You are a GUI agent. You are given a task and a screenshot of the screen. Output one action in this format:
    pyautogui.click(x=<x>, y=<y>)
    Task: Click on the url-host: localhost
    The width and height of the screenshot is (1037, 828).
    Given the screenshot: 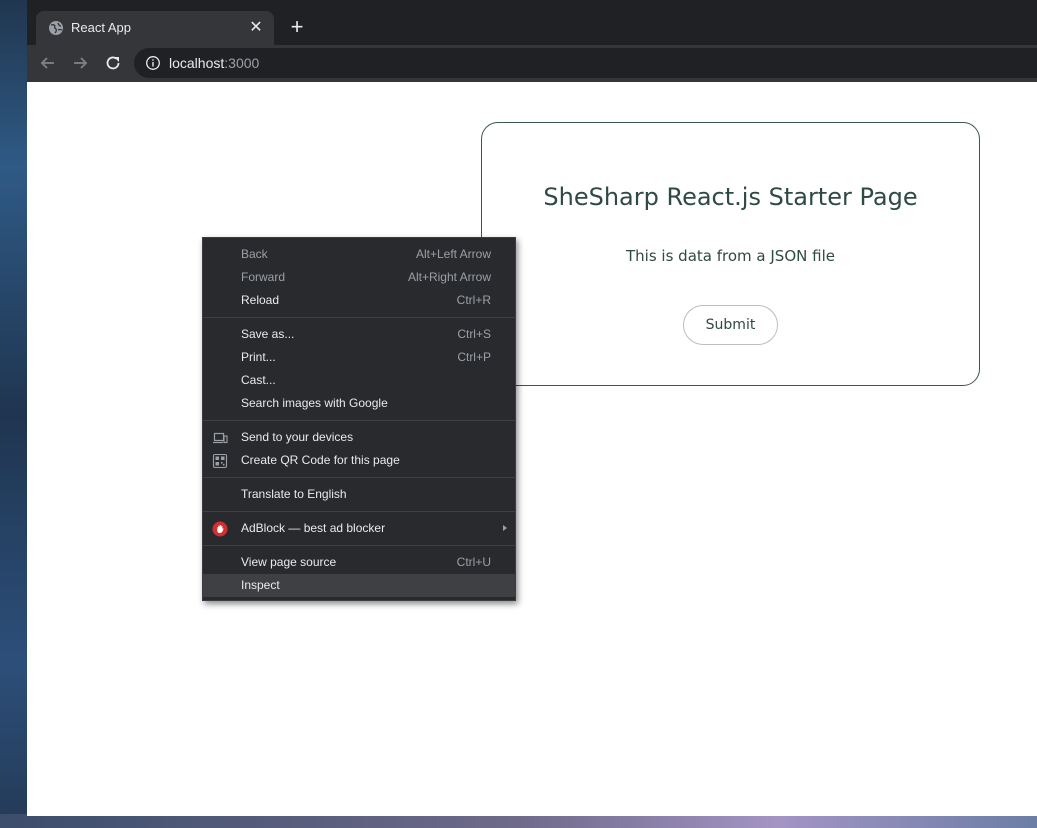 What is the action you would take?
    pyautogui.click(x=197, y=63)
    